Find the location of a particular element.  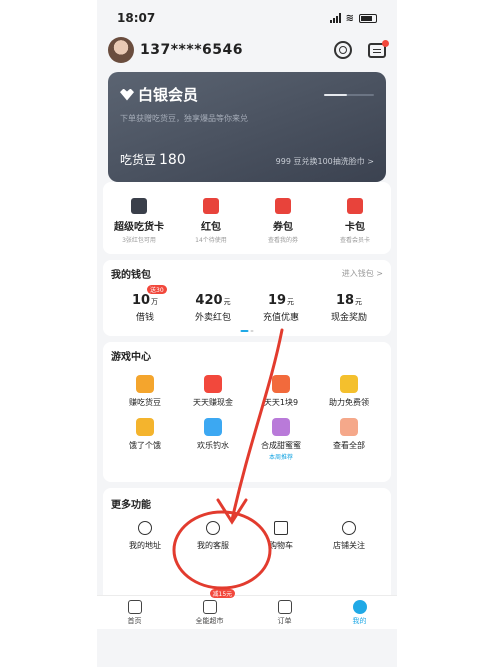

feature-followed-stores: 店铺关注 is located at coordinates (349, 536).